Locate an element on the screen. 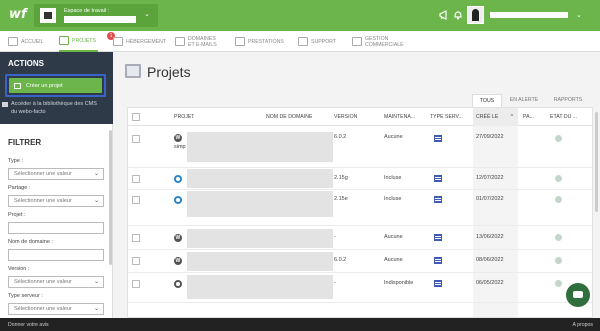 Image resolution: width=600 pixels, height=331 pixels. table-row: 2.15g Incluse 12/07/2022 is located at coordinates (360, 179).